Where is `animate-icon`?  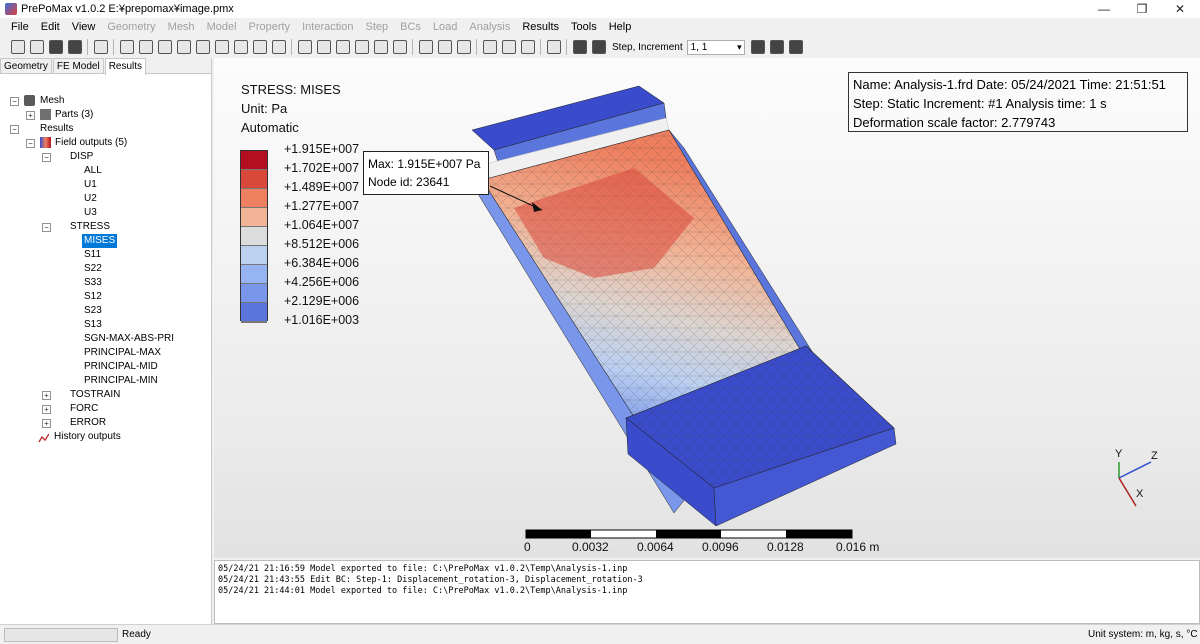 animate-icon is located at coordinates (553, 47).